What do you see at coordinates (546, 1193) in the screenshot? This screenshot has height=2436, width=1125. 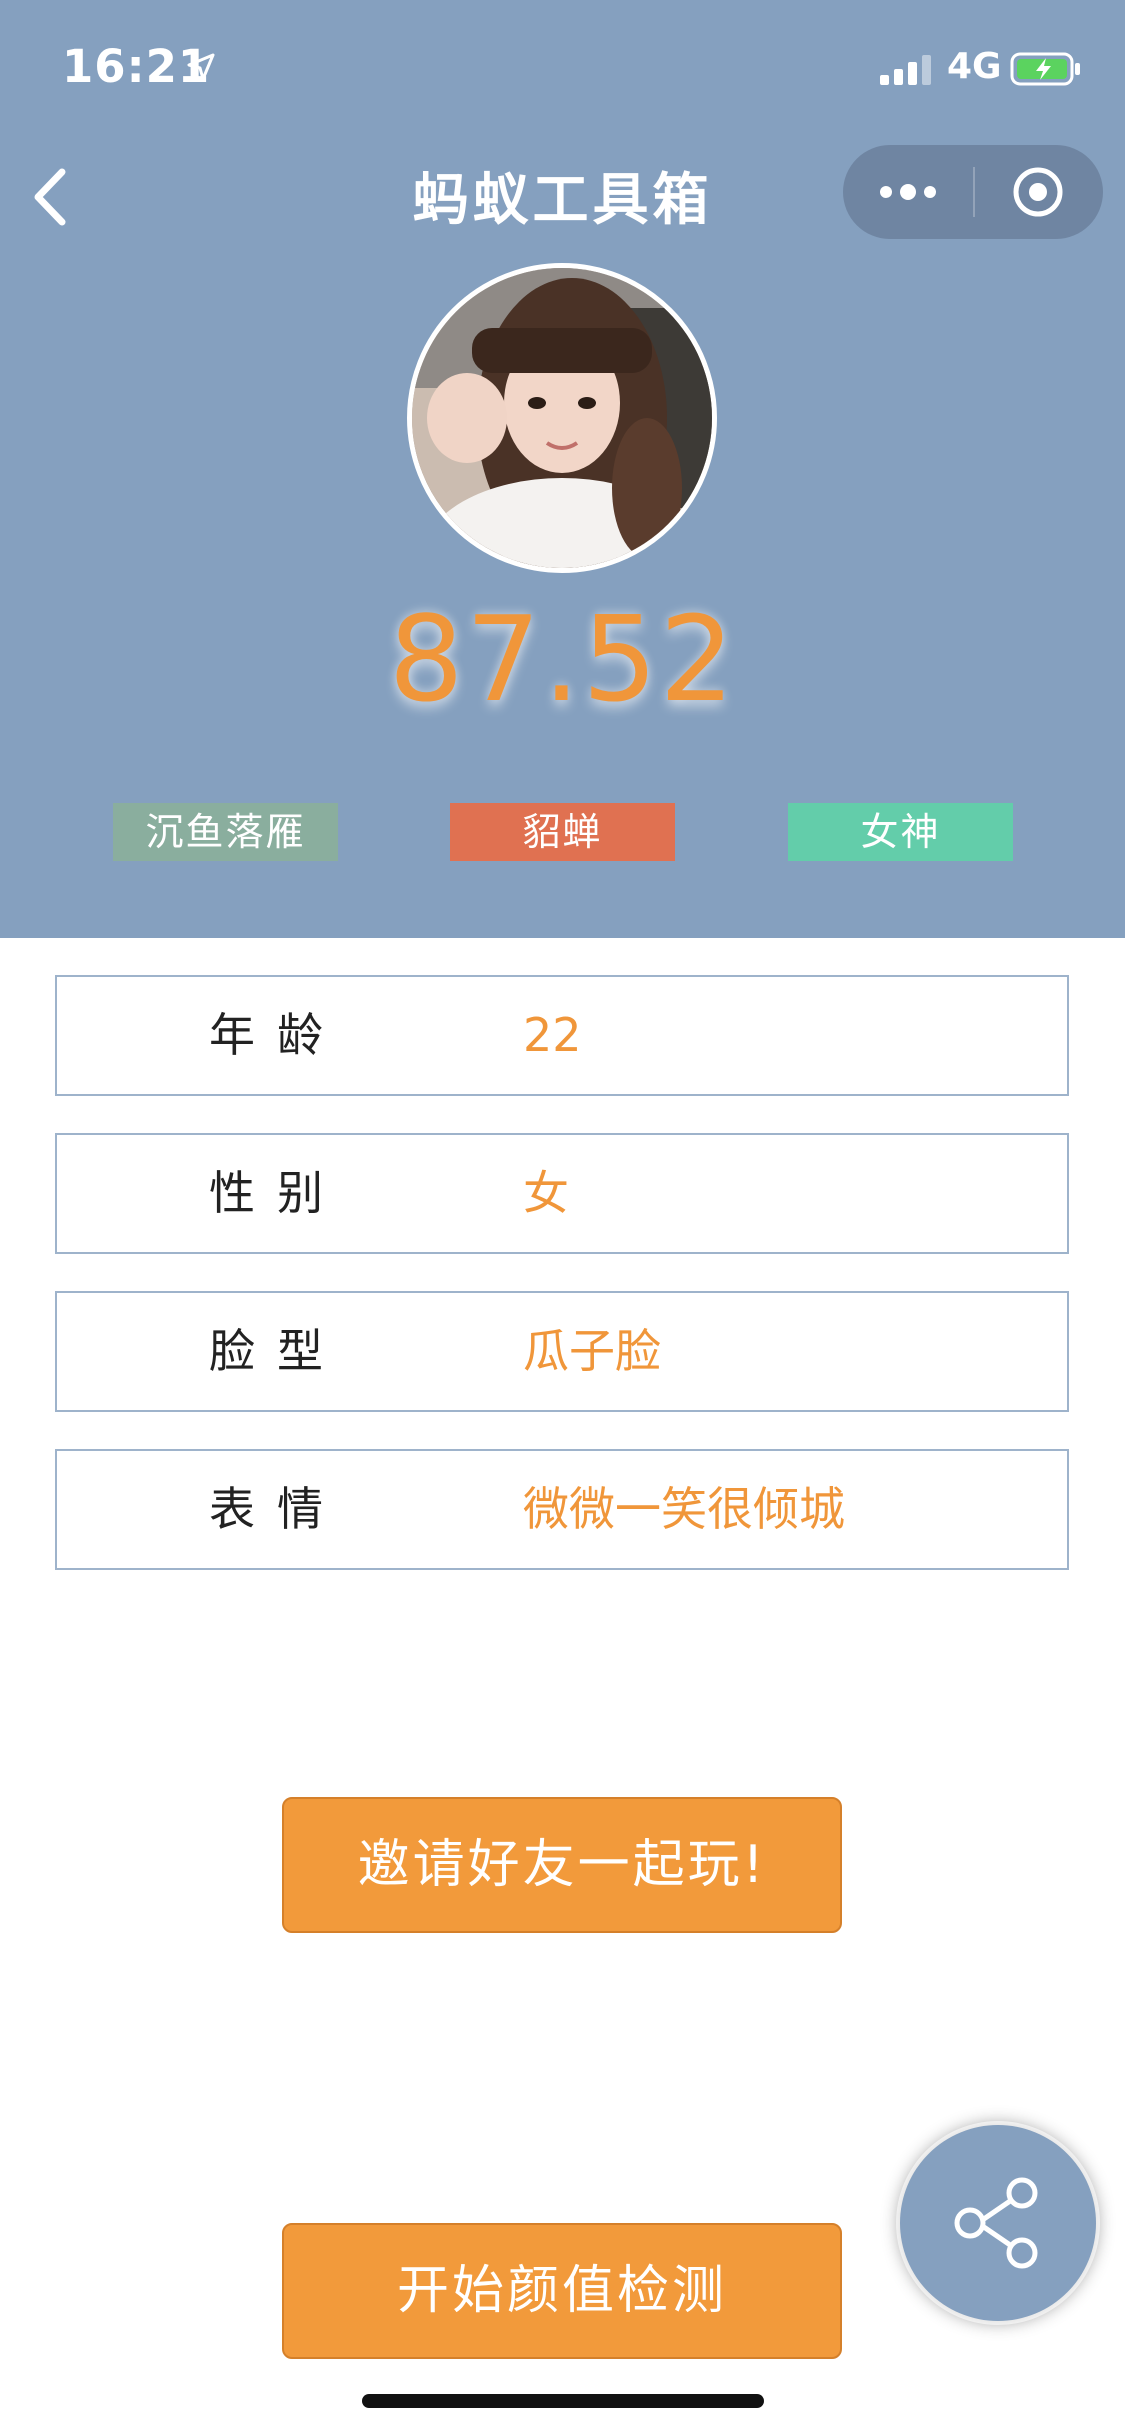 I see `info-value: 女` at bounding box center [546, 1193].